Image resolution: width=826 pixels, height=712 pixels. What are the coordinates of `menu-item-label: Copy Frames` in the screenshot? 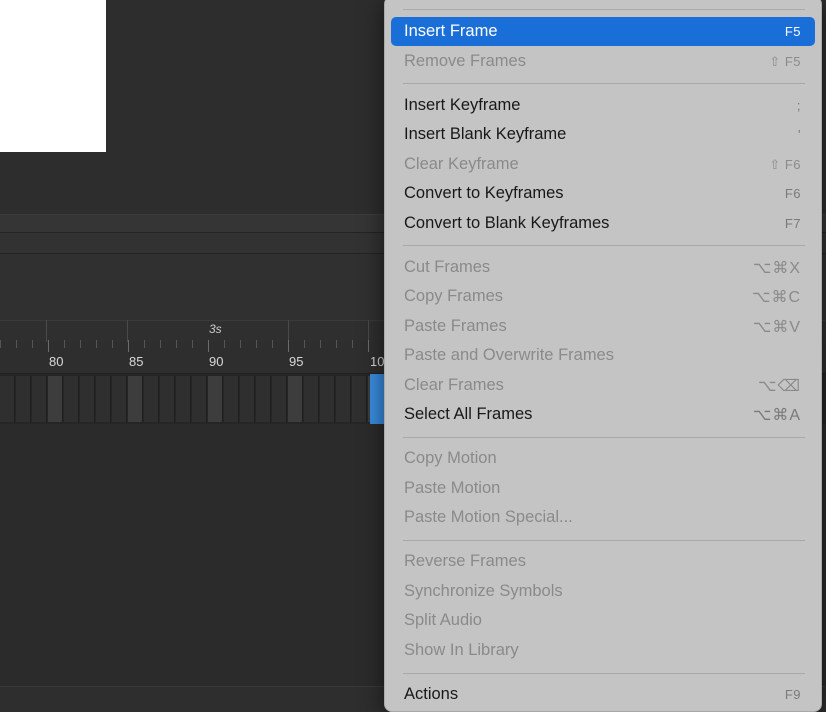 It's located at (454, 296).